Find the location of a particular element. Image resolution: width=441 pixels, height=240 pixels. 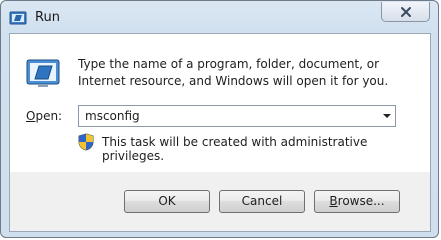

uac-shield-icon is located at coordinates (86, 142).